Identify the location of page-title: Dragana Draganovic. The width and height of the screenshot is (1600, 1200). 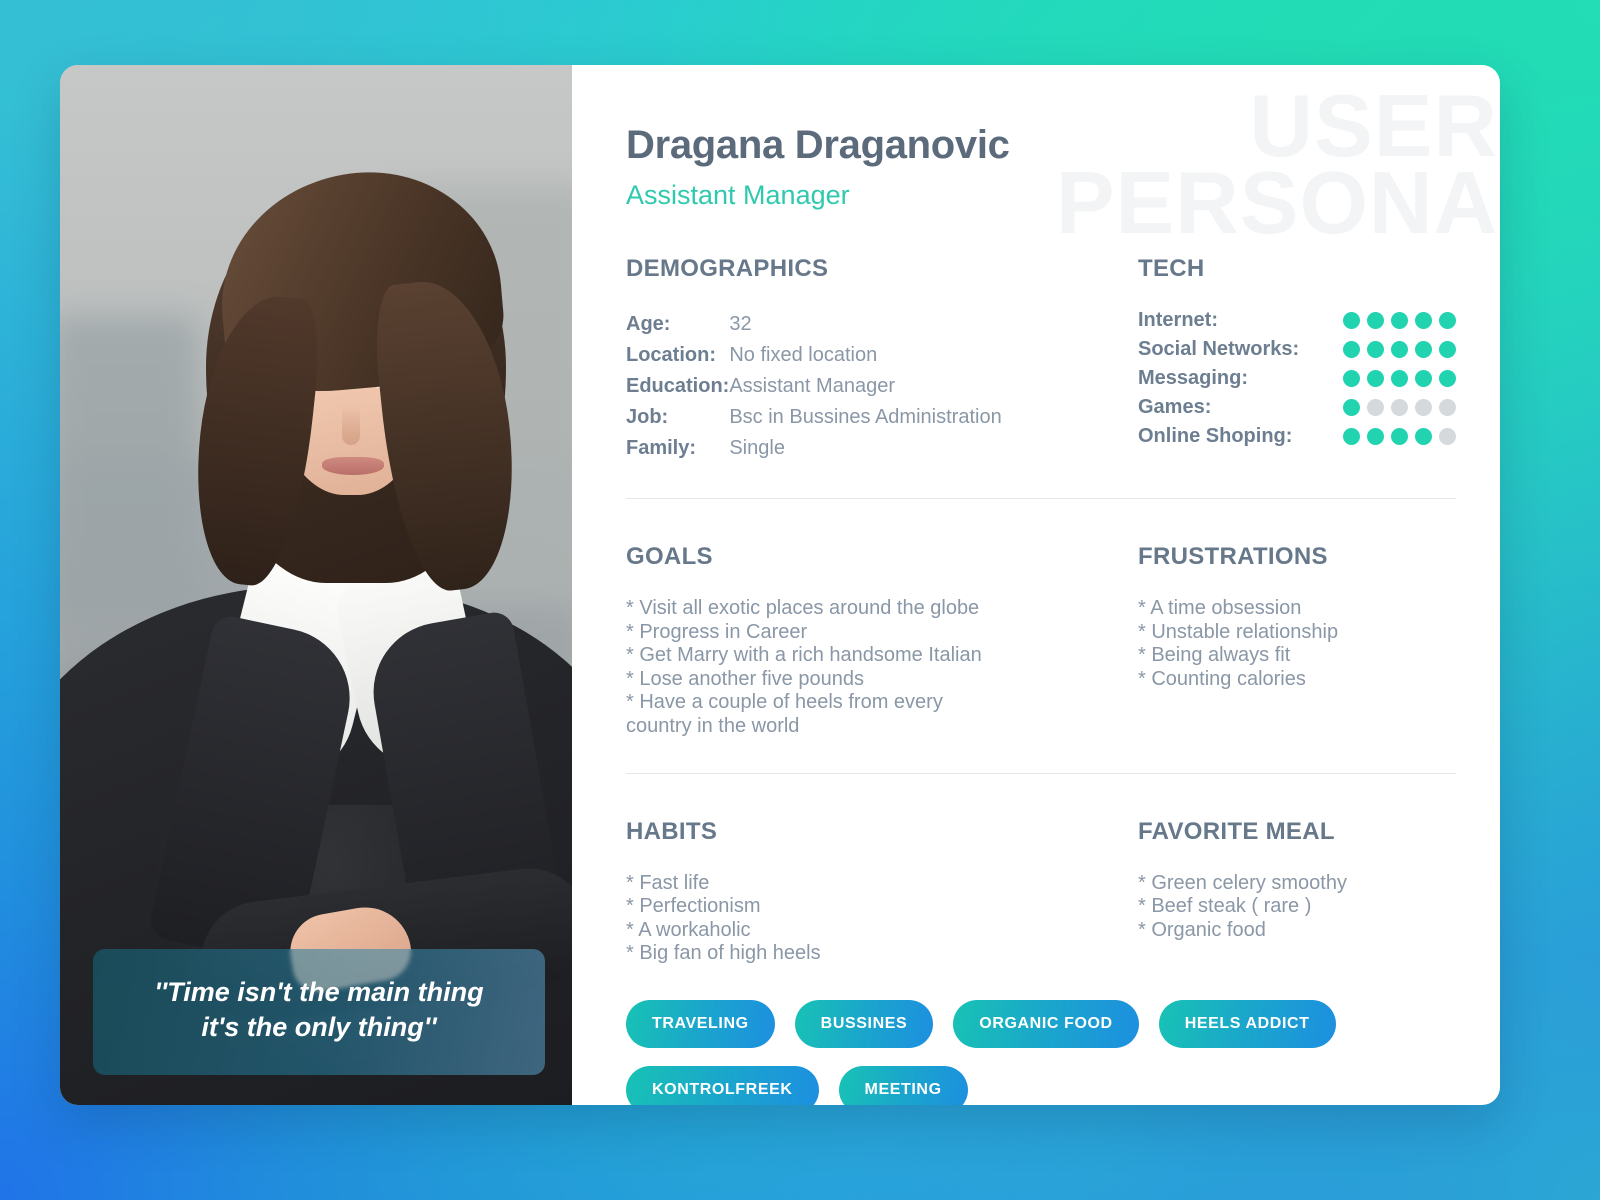
(818, 145).